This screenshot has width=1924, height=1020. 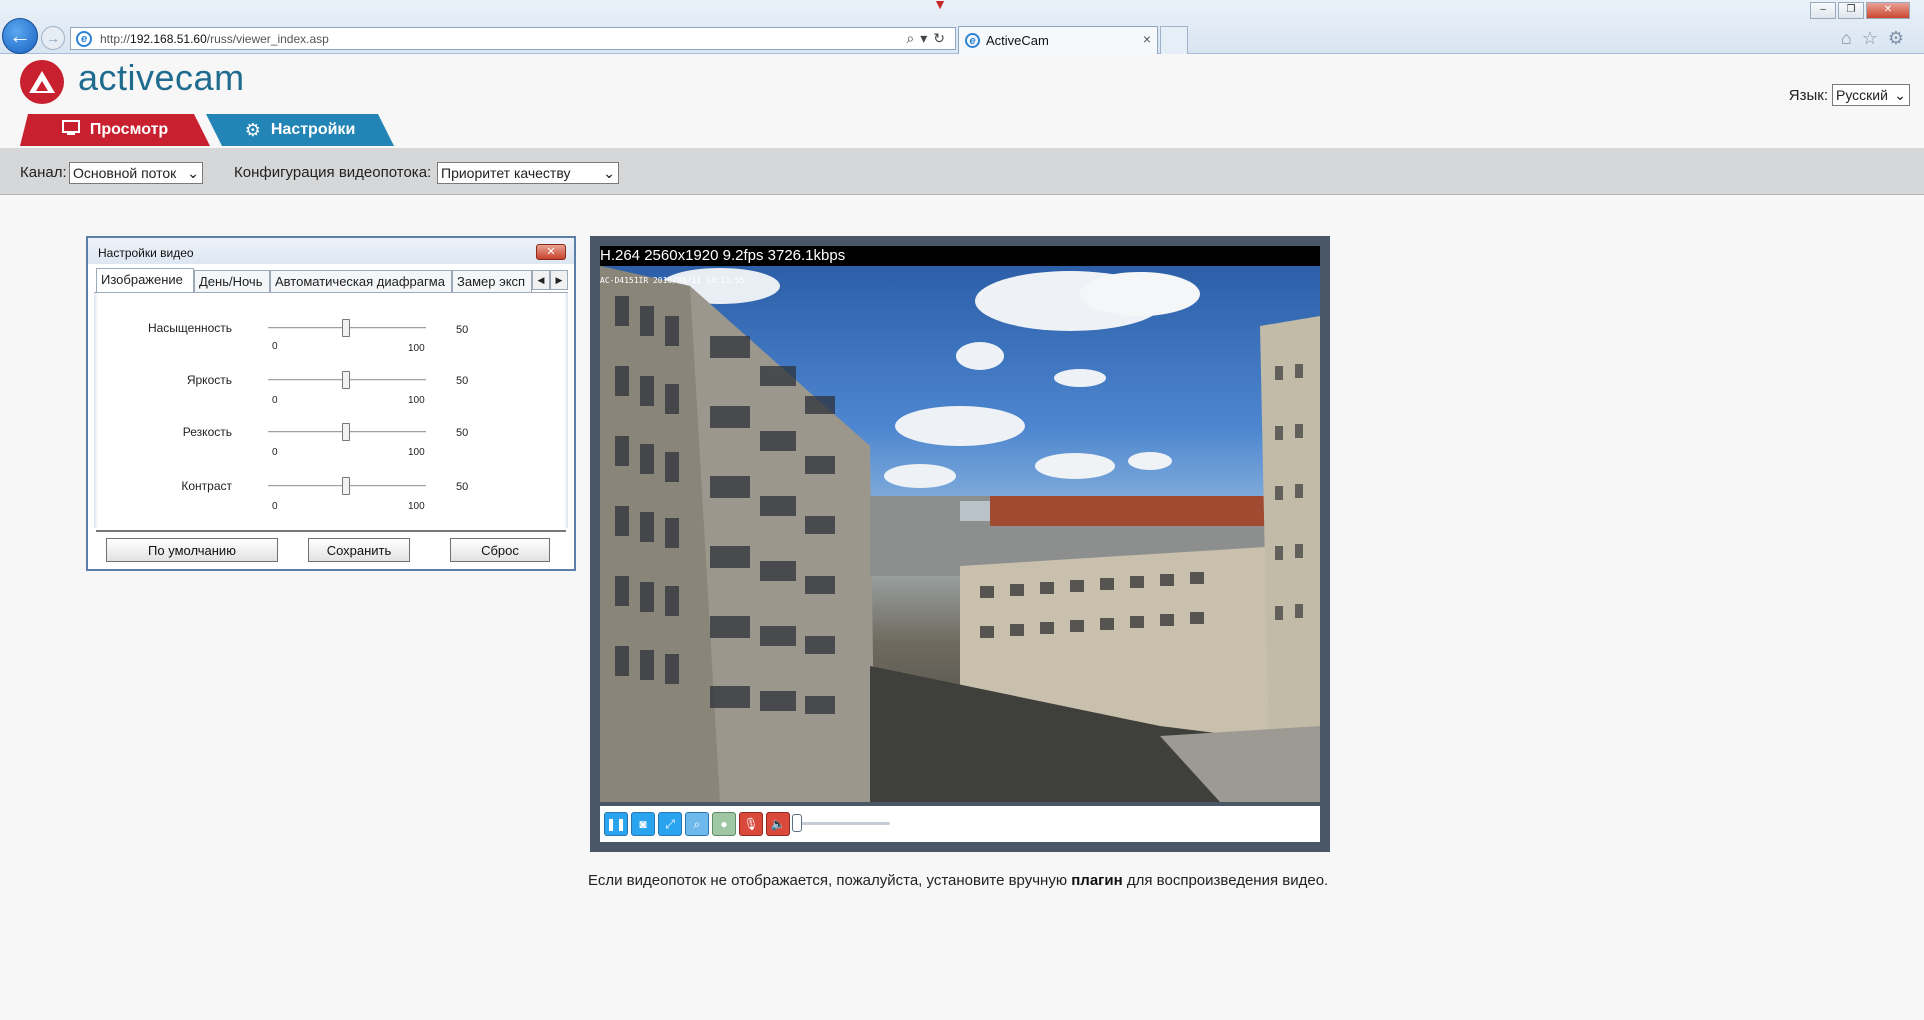 What do you see at coordinates (275, 452) in the screenshot?
I see `sharpness-min: 0` at bounding box center [275, 452].